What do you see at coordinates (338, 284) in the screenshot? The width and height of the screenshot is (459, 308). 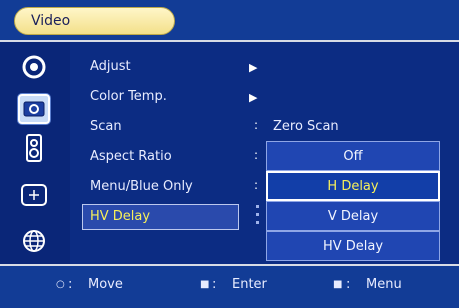 I see `menu-key-icon: ■` at bounding box center [338, 284].